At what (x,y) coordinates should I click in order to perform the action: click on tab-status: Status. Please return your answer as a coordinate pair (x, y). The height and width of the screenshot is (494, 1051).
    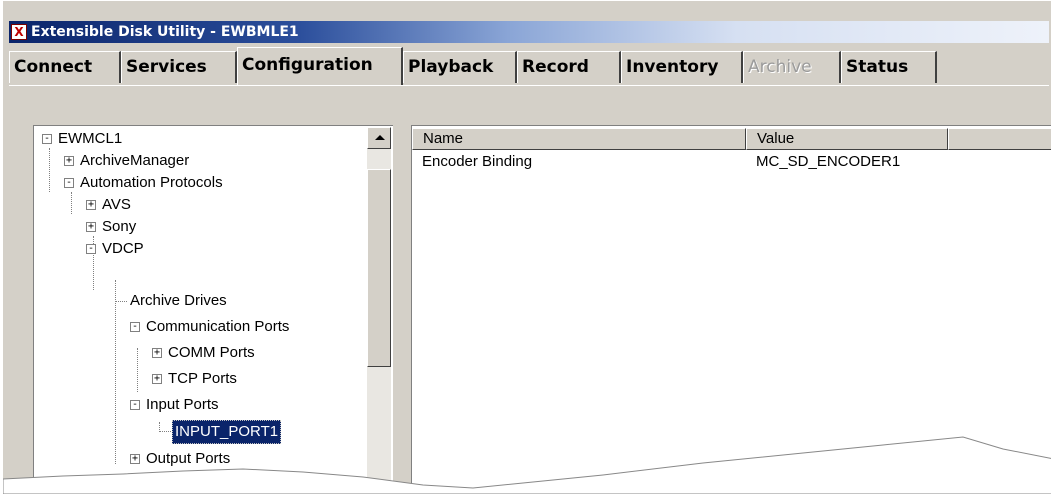
    Looking at the image, I should click on (889, 67).